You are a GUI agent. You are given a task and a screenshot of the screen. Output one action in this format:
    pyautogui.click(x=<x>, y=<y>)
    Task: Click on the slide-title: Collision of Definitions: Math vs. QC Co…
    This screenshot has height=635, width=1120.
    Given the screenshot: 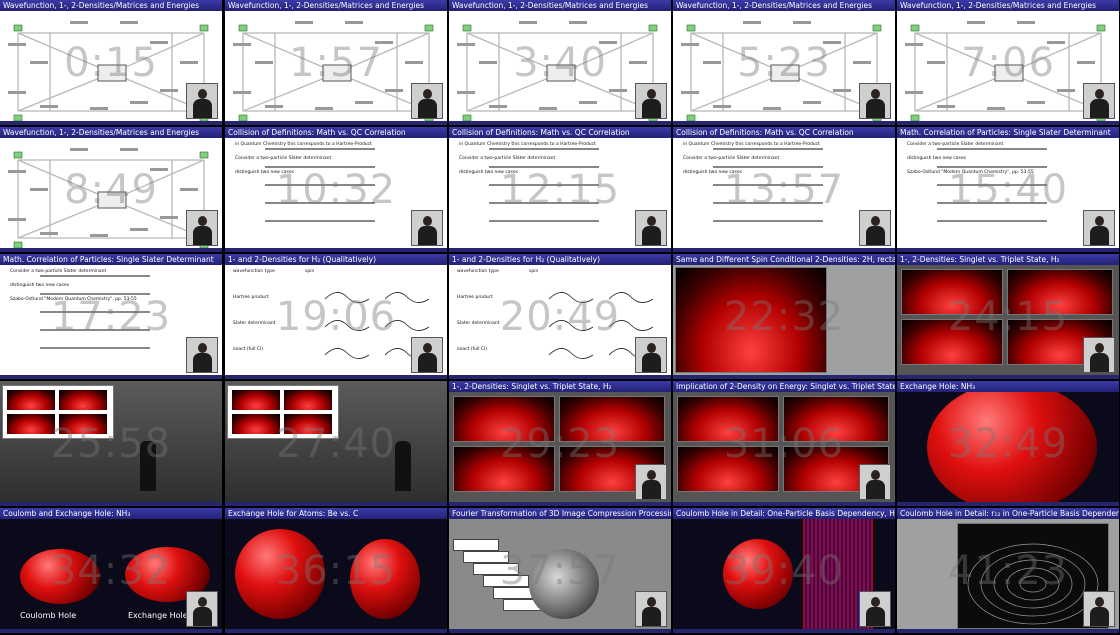 What is the action you would take?
    pyautogui.click(x=336, y=132)
    